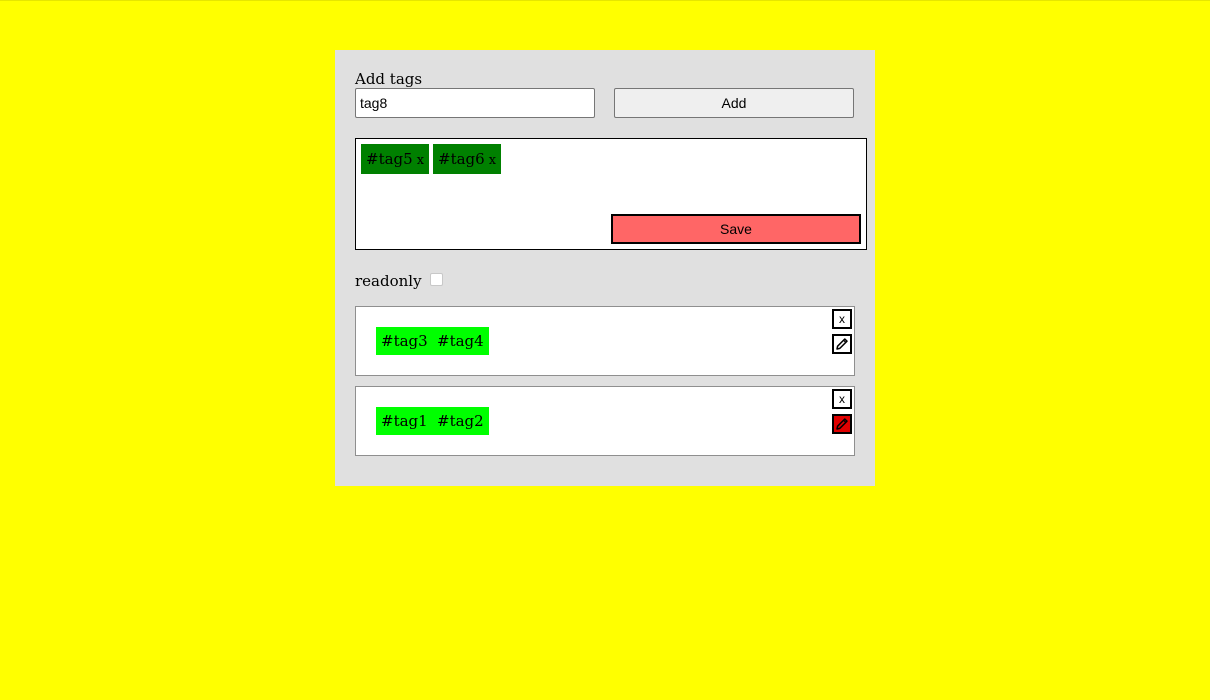 This screenshot has width=1210, height=700. I want to click on card-tag: #tag4, so click(460, 341).